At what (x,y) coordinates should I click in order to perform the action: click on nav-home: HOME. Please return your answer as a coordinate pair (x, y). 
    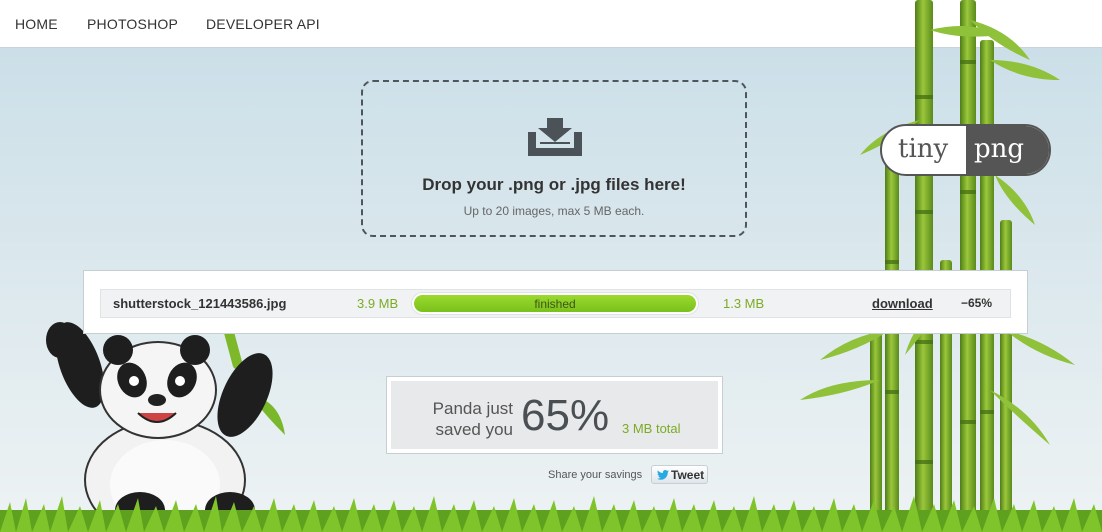
    Looking at the image, I should click on (36, 24).